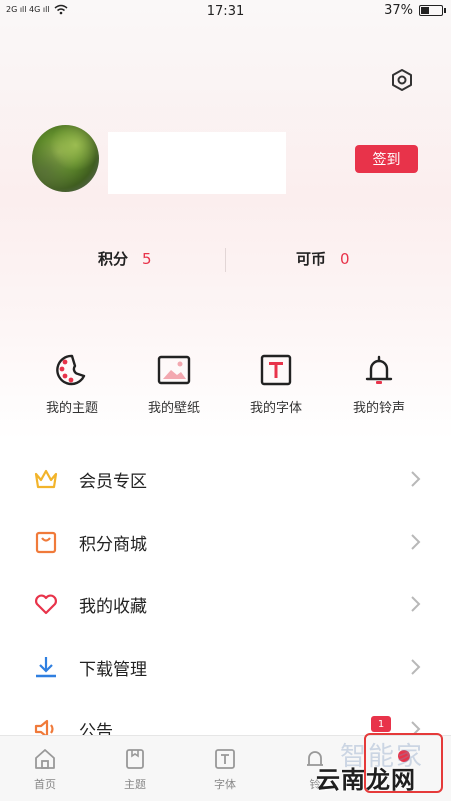 The image size is (451, 801). I want to click on points-stat: 积分 5, so click(125, 258).